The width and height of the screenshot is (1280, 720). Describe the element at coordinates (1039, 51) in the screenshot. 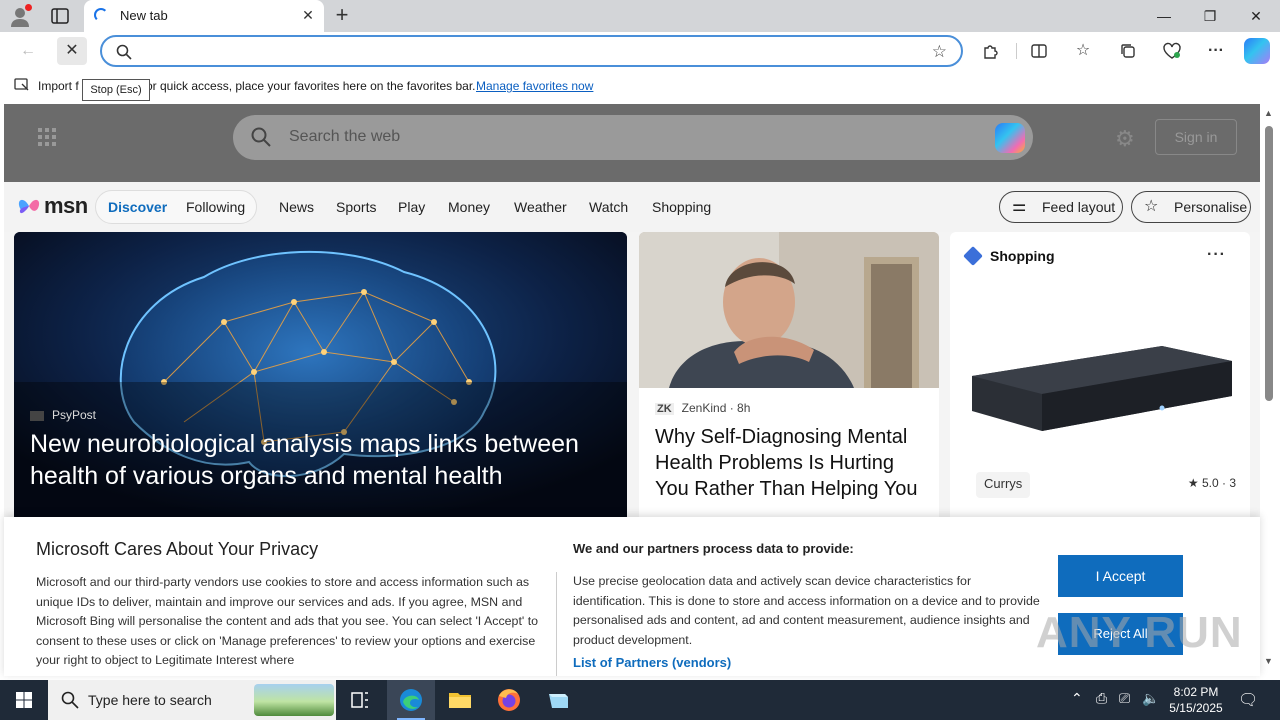

I see `split-screen-icon` at that location.